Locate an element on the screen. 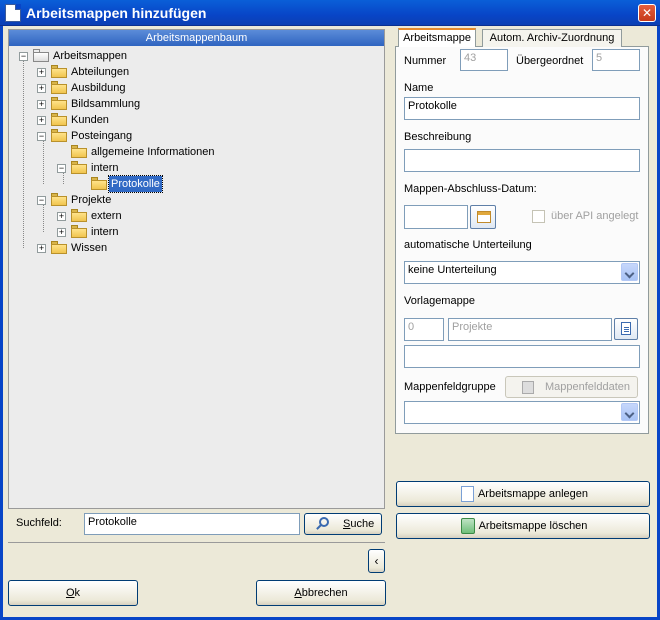 The width and height of the screenshot is (660, 620). folder-selected-icon is located at coordinates (99, 183).